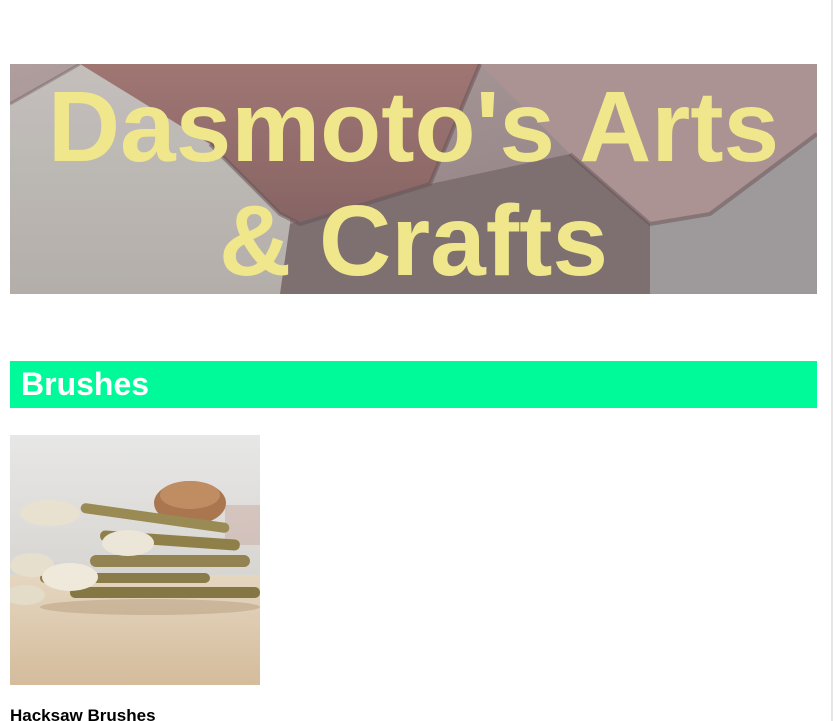  I want to click on brushes-photo, so click(135, 560).